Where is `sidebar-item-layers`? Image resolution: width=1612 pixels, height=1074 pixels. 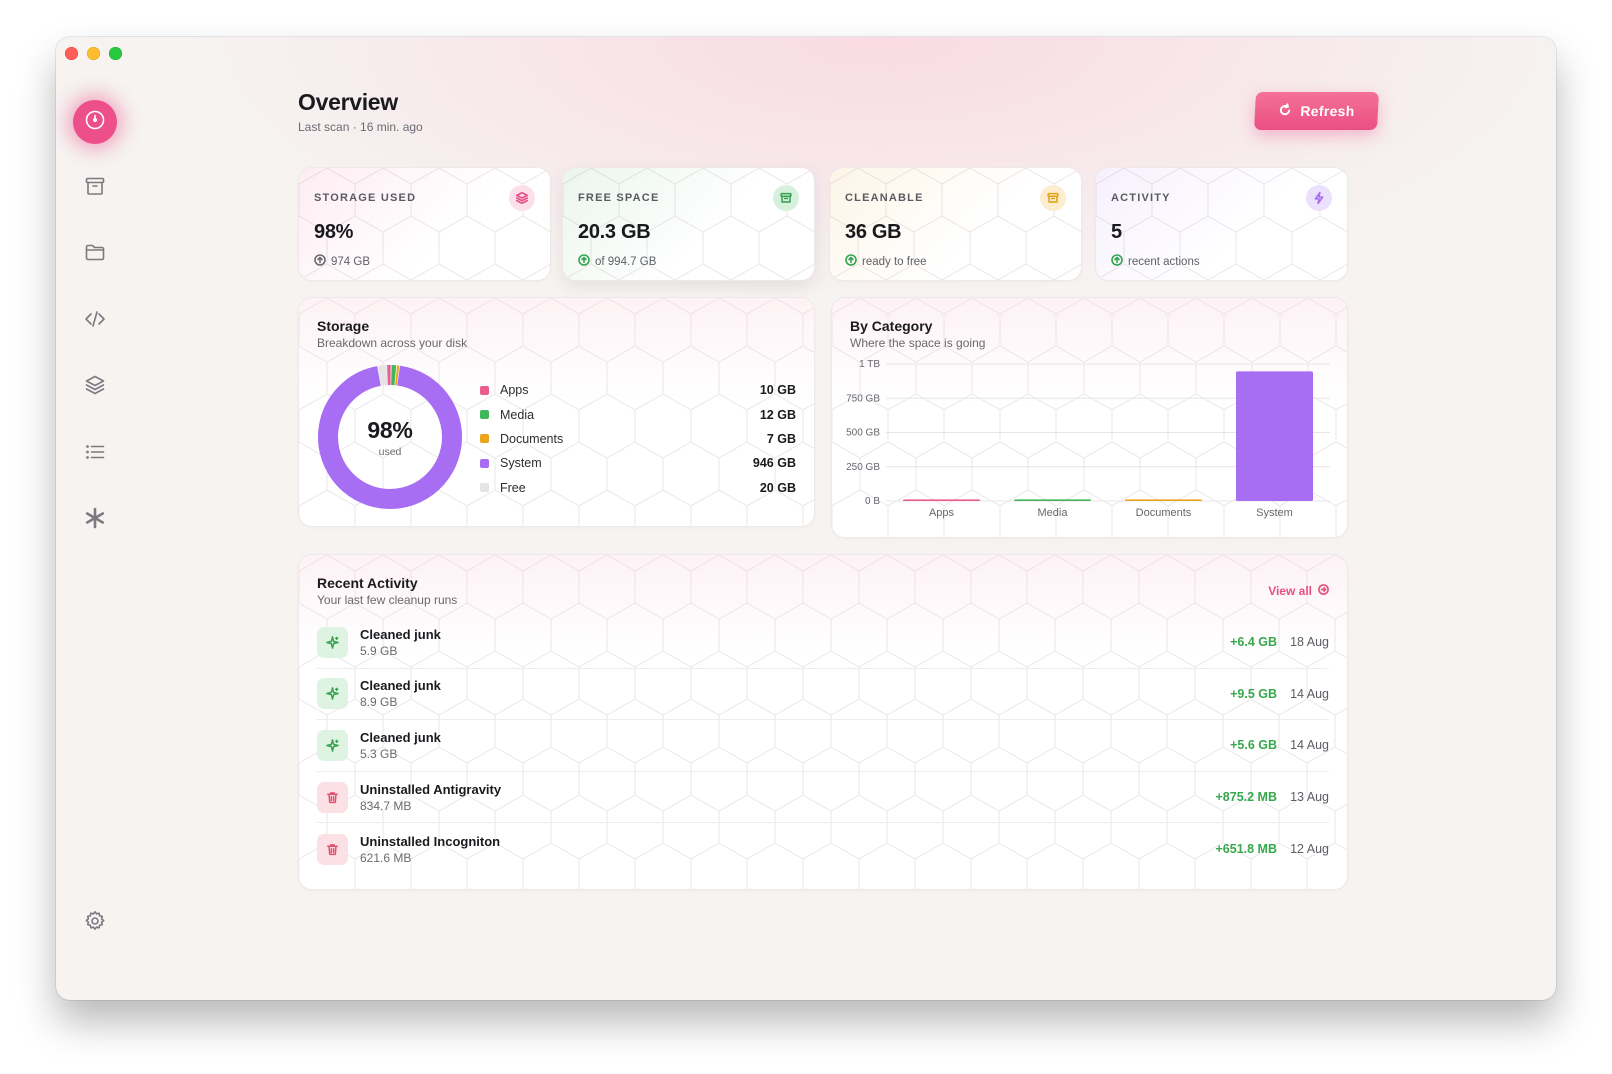 sidebar-item-layers is located at coordinates (95, 387).